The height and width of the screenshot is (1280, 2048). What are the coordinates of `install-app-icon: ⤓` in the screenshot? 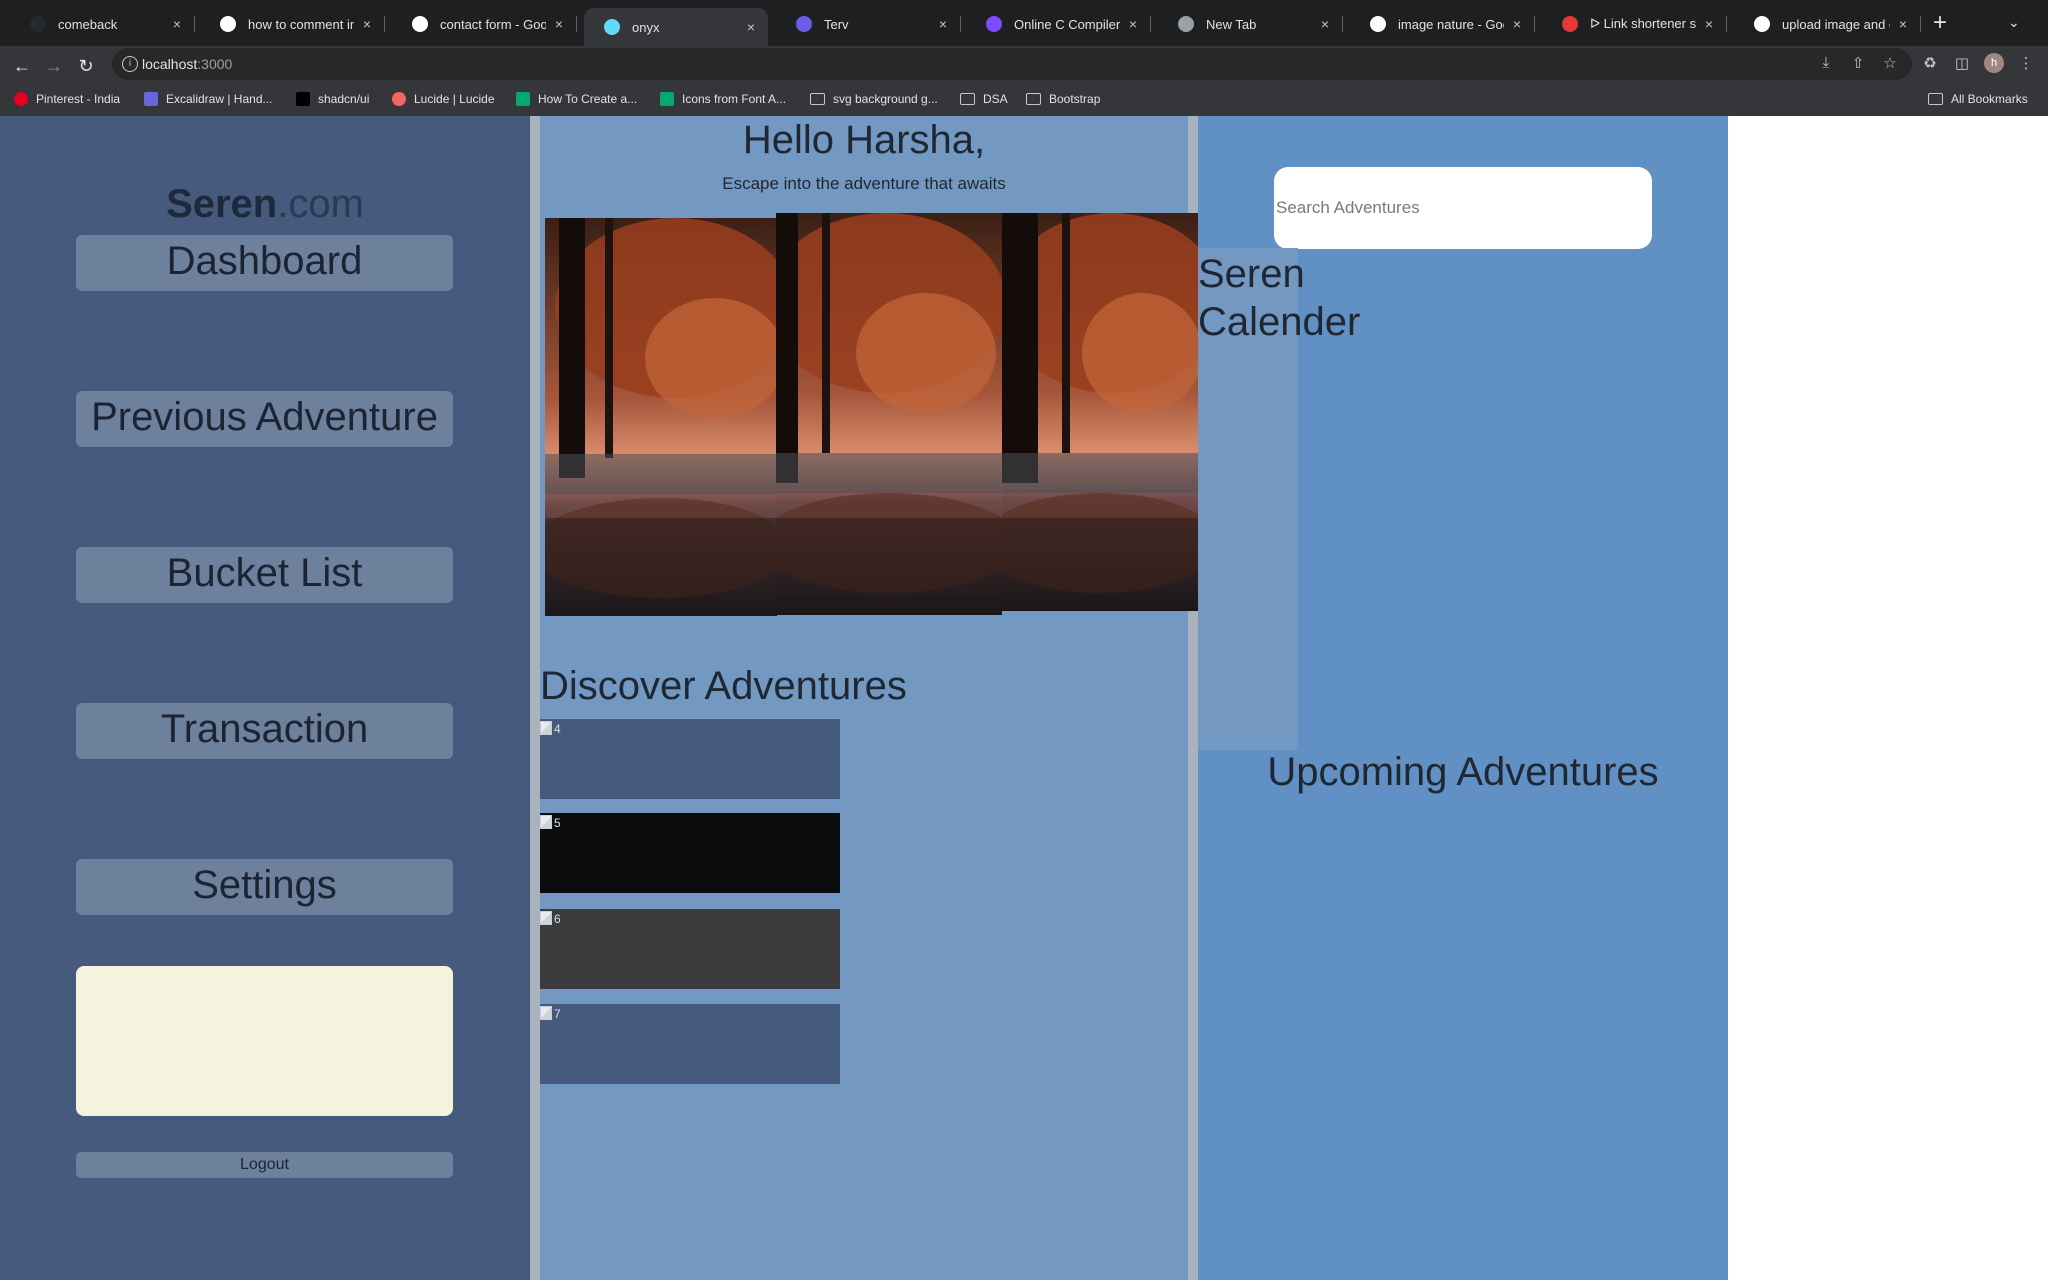 It's located at (1826, 62).